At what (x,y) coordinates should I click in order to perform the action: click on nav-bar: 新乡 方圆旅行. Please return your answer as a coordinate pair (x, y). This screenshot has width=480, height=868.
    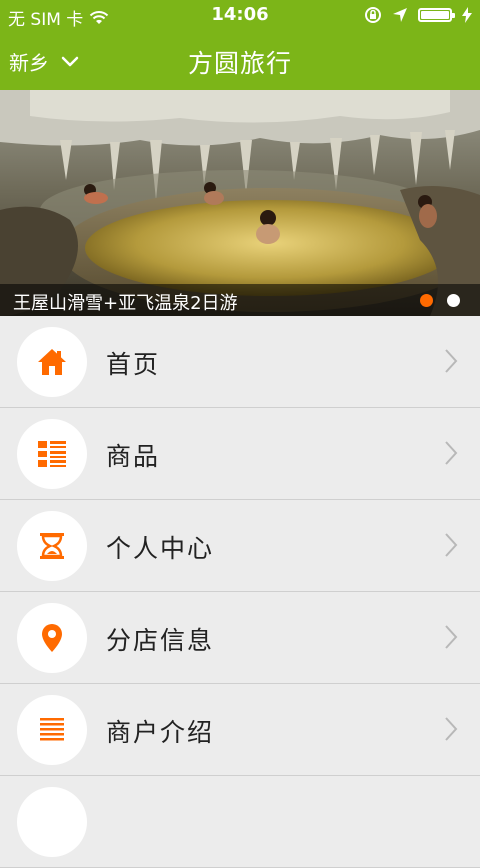
    Looking at the image, I should click on (240, 60).